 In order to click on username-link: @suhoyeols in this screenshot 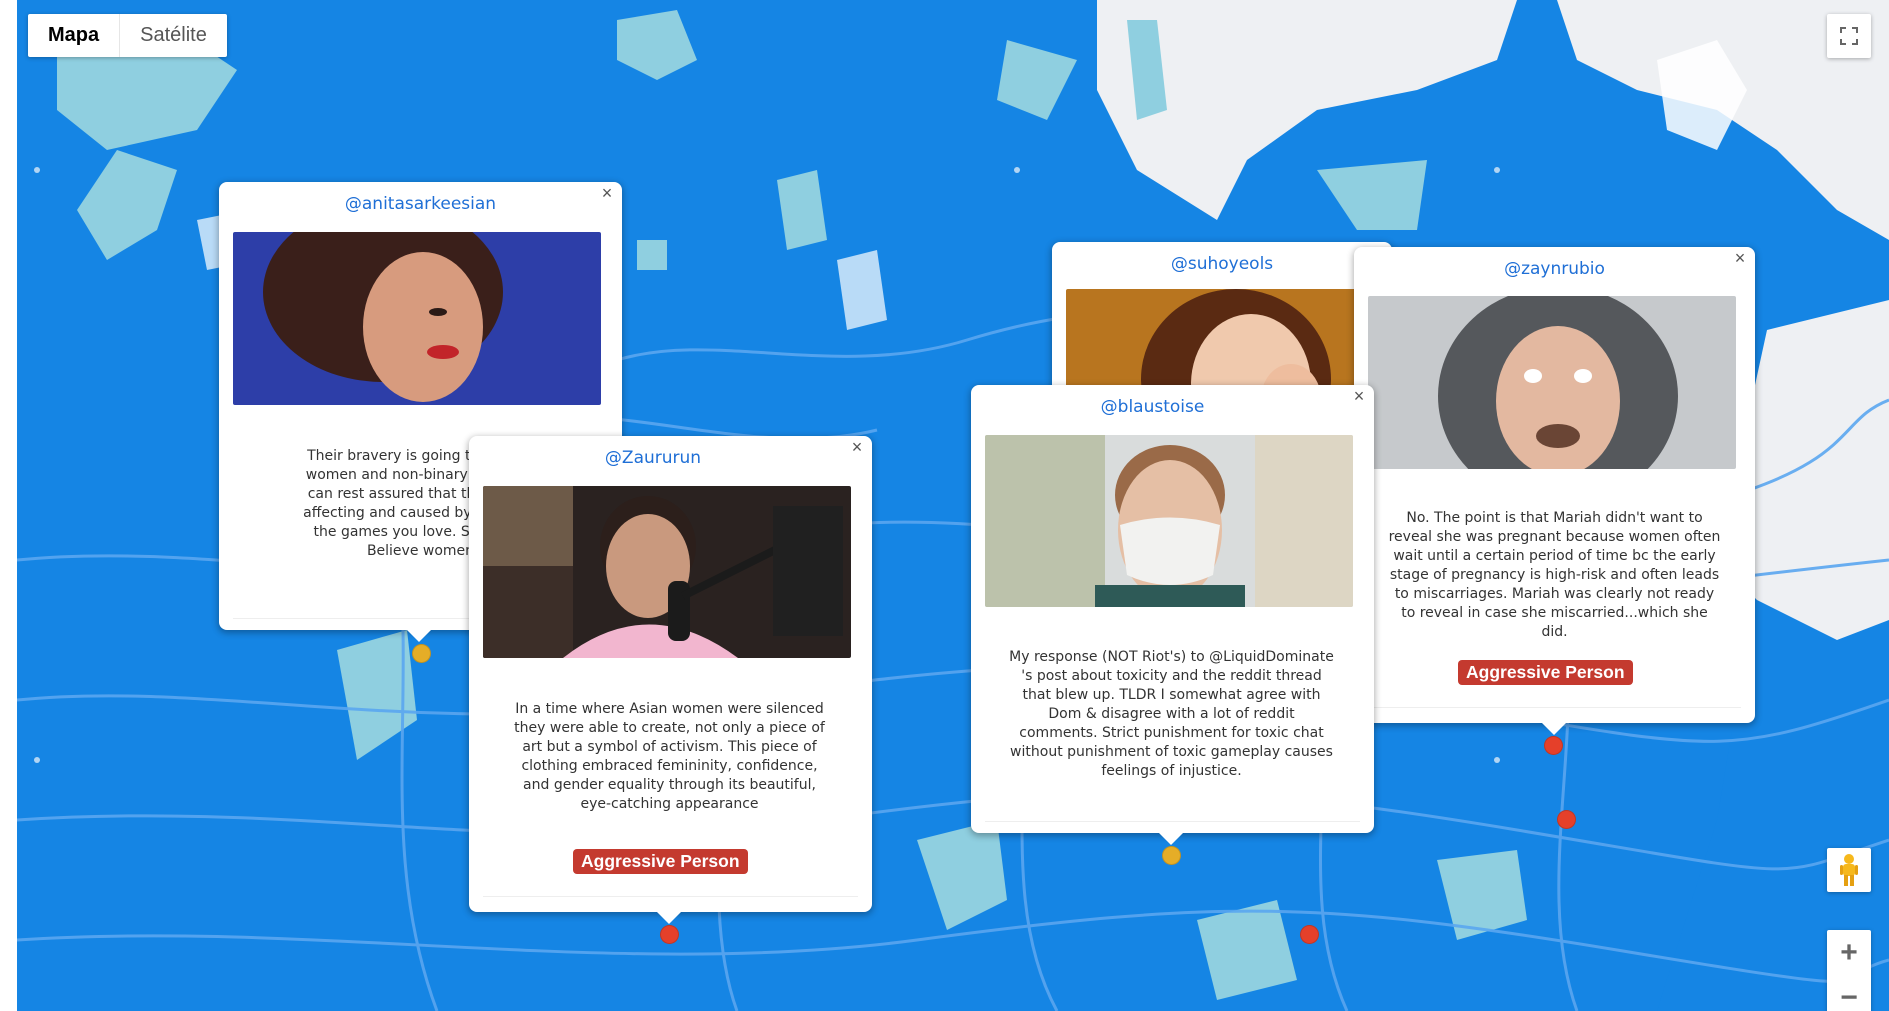, I will do `click(1222, 264)`.